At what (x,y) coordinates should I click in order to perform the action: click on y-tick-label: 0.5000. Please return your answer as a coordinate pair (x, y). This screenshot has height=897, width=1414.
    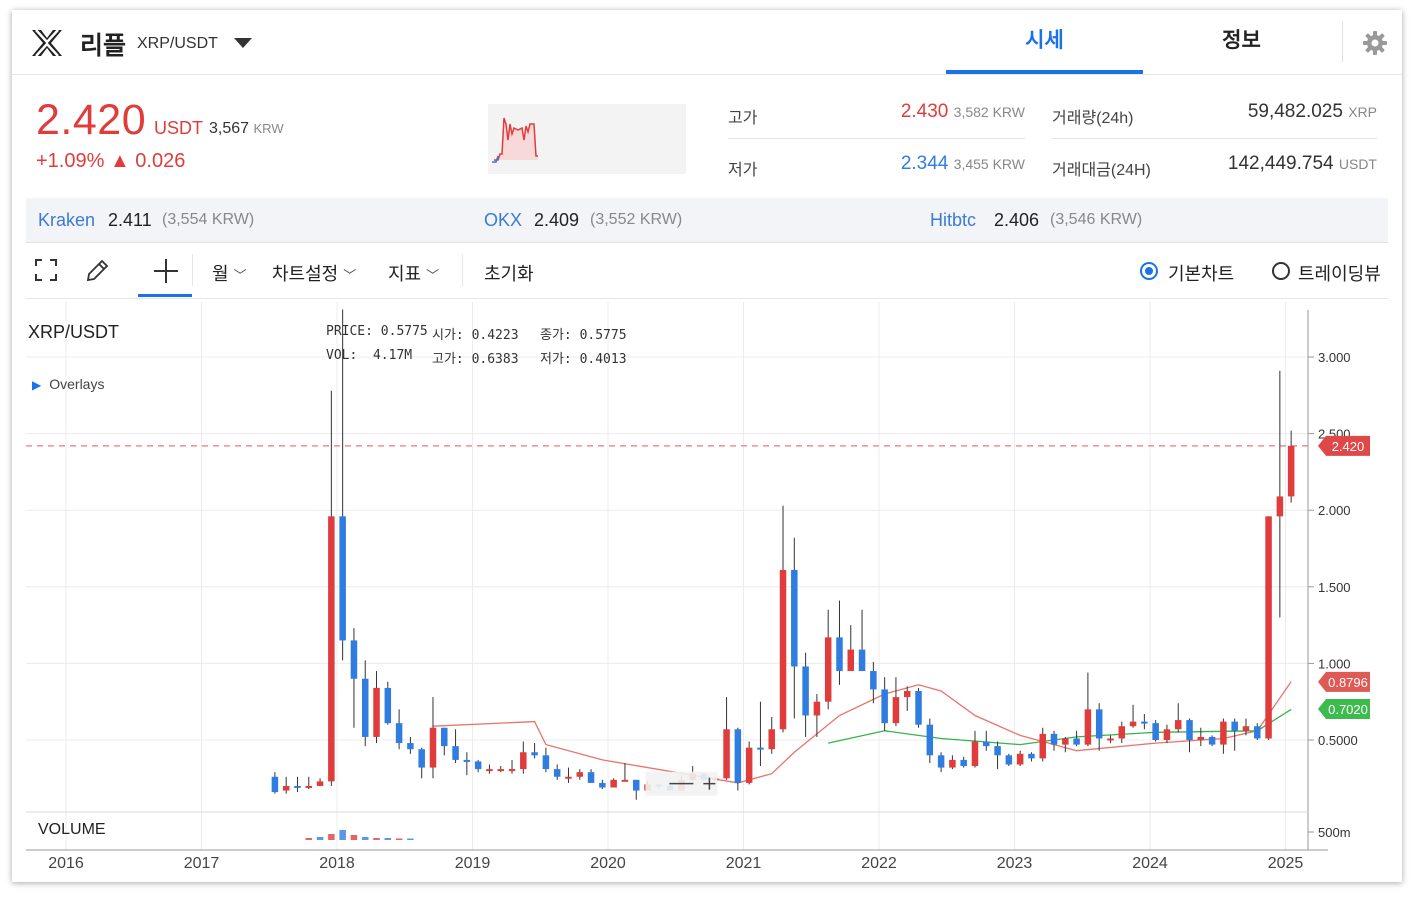
    Looking at the image, I should click on (1338, 740).